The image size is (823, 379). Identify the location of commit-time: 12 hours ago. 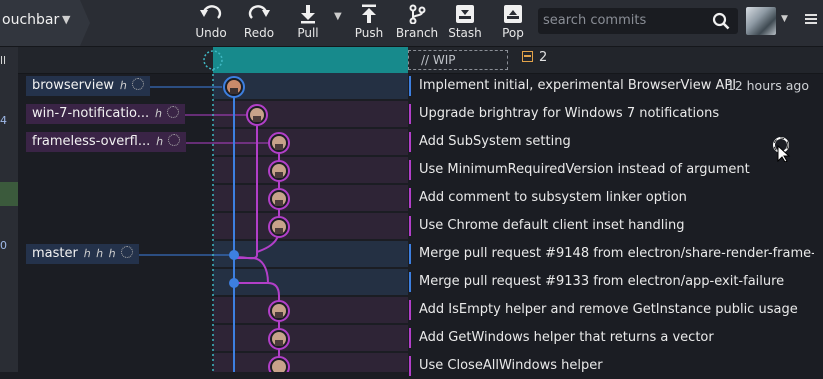
(767, 85).